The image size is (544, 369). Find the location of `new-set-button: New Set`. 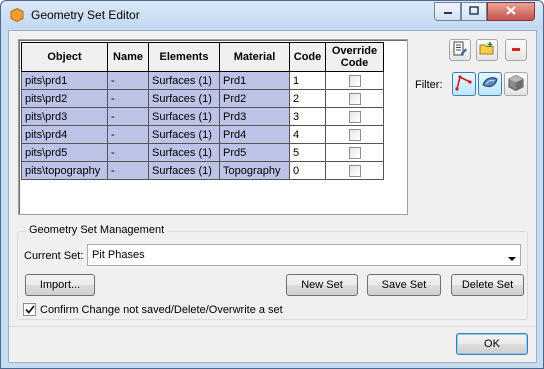

new-set-button: New Set is located at coordinates (322, 285).